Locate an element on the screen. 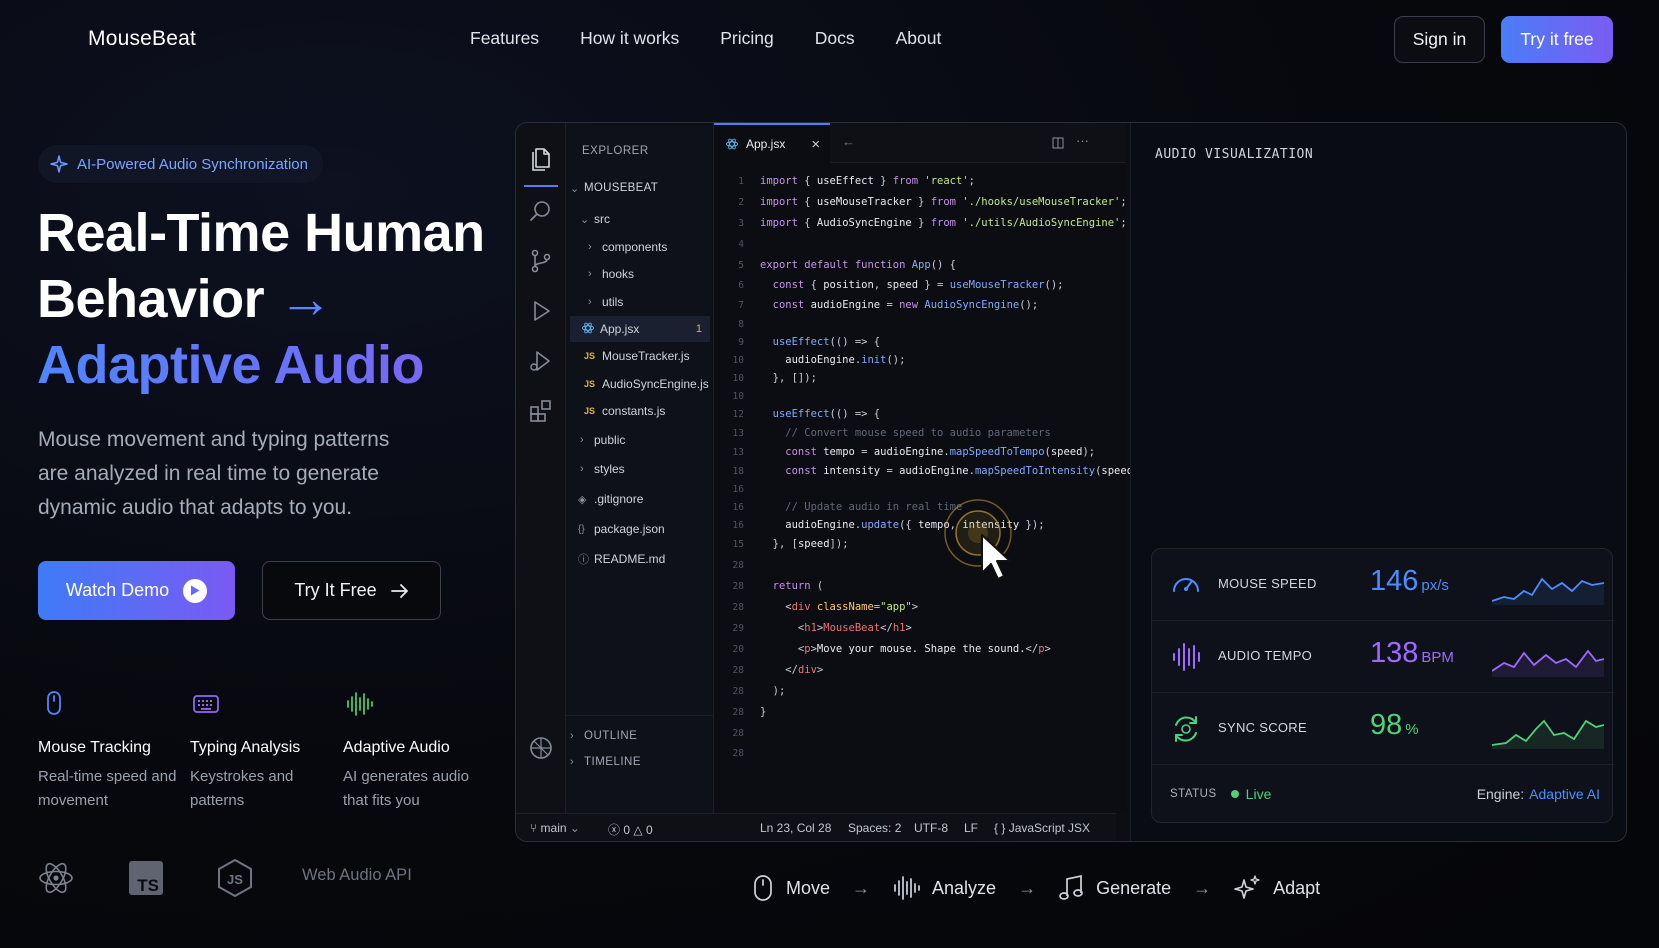 Image resolution: width=1659 pixels, height=948 pixels. cursor-position: Ln 23, Col 28 is located at coordinates (795, 828).